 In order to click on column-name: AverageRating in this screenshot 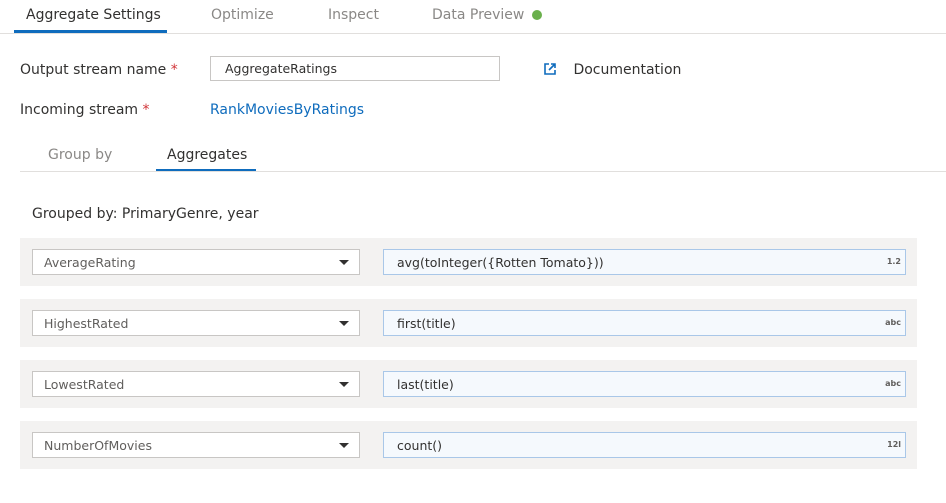, I will do `click(90, 262)`.